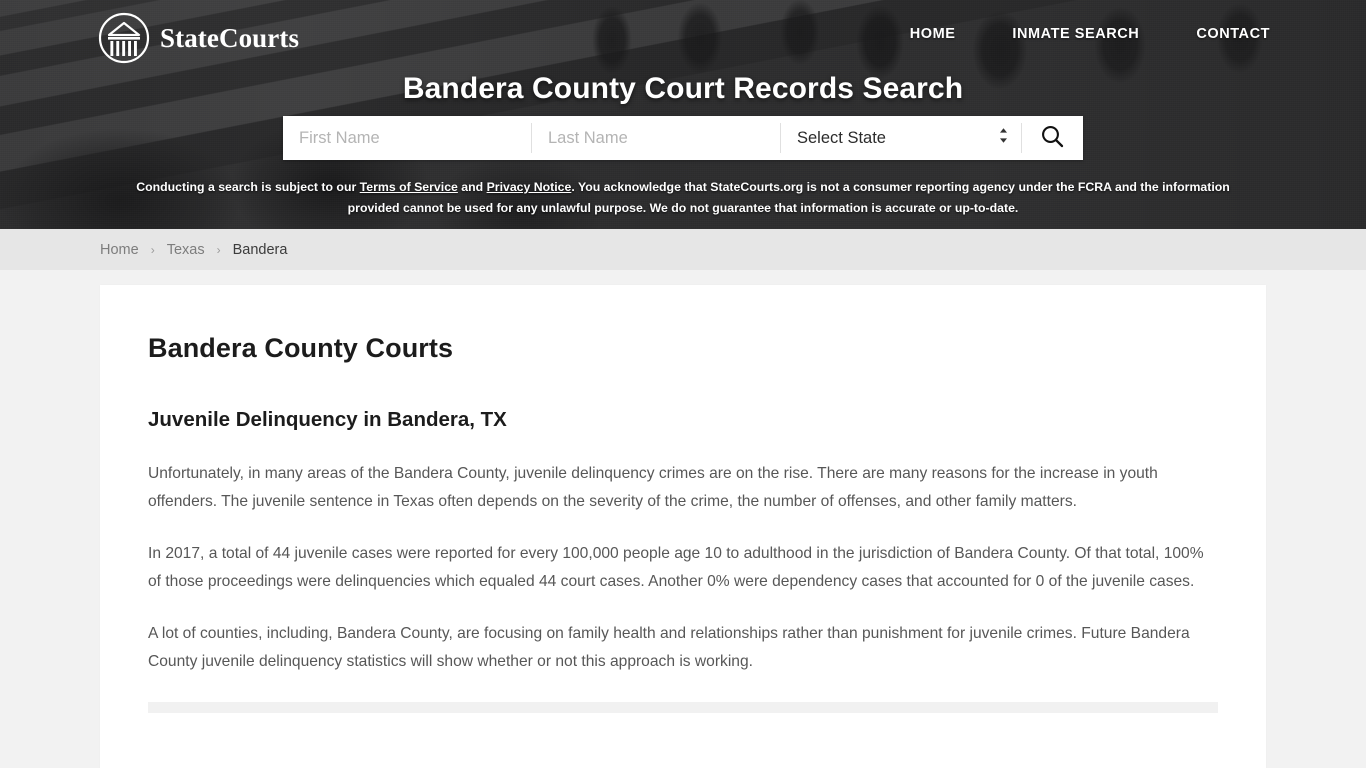 The height and width of the screenshot is (768, 1366). Describe the element at coordinates (327, 419) in the screenshot. I see `section-title: Juvenile Delinquency in Bandera, TX` at that location.